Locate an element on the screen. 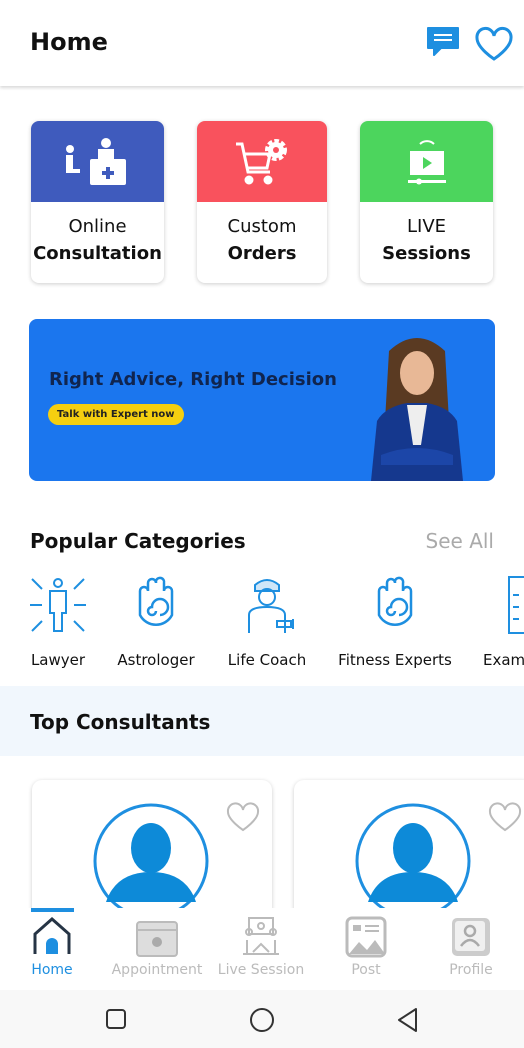 Image resolution: width=524 pixels, height=1048 pixels. chat-icon is located at coordinates (444, 43).